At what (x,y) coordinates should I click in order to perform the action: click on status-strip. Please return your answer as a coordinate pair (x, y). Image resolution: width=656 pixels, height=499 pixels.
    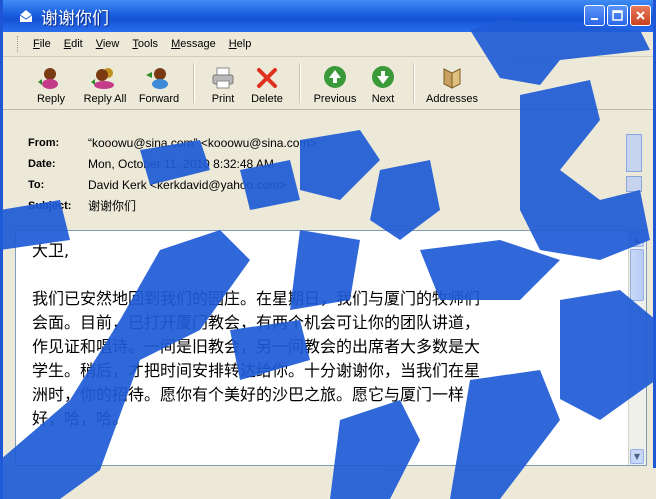
    Looking at the image, I should click on (329, 483).